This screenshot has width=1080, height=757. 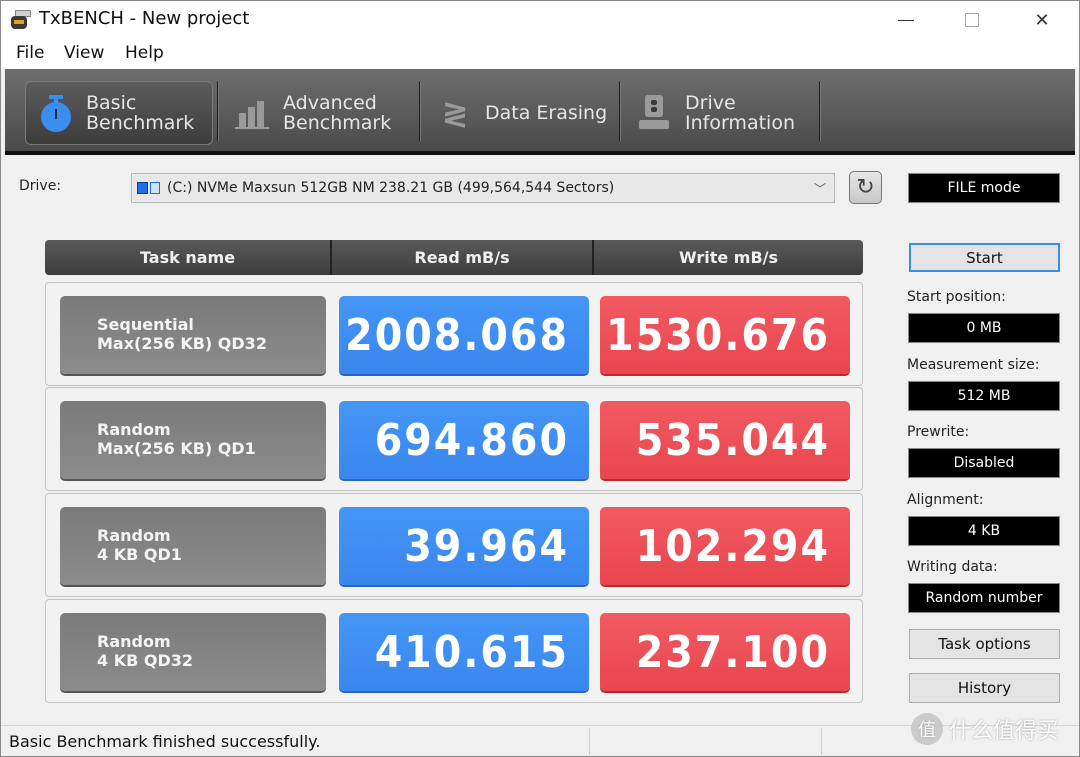 What do you see at coordinates (540, 20) in the screenshot?
I see `title-bar: TxBENCH - New project ✕` at bounding box center [540, 20].